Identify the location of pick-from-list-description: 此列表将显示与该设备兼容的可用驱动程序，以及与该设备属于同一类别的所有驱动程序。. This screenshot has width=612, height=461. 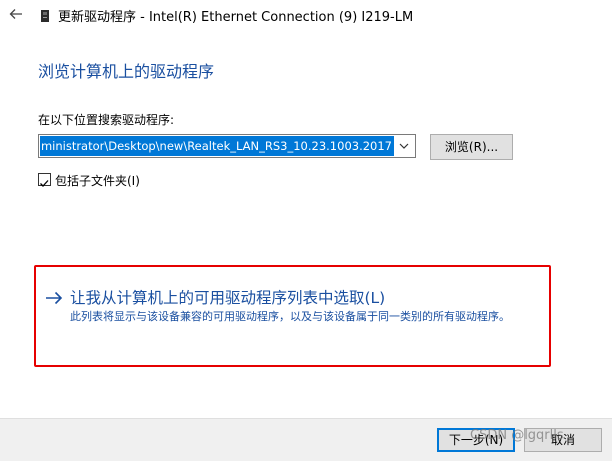
(290, 316).